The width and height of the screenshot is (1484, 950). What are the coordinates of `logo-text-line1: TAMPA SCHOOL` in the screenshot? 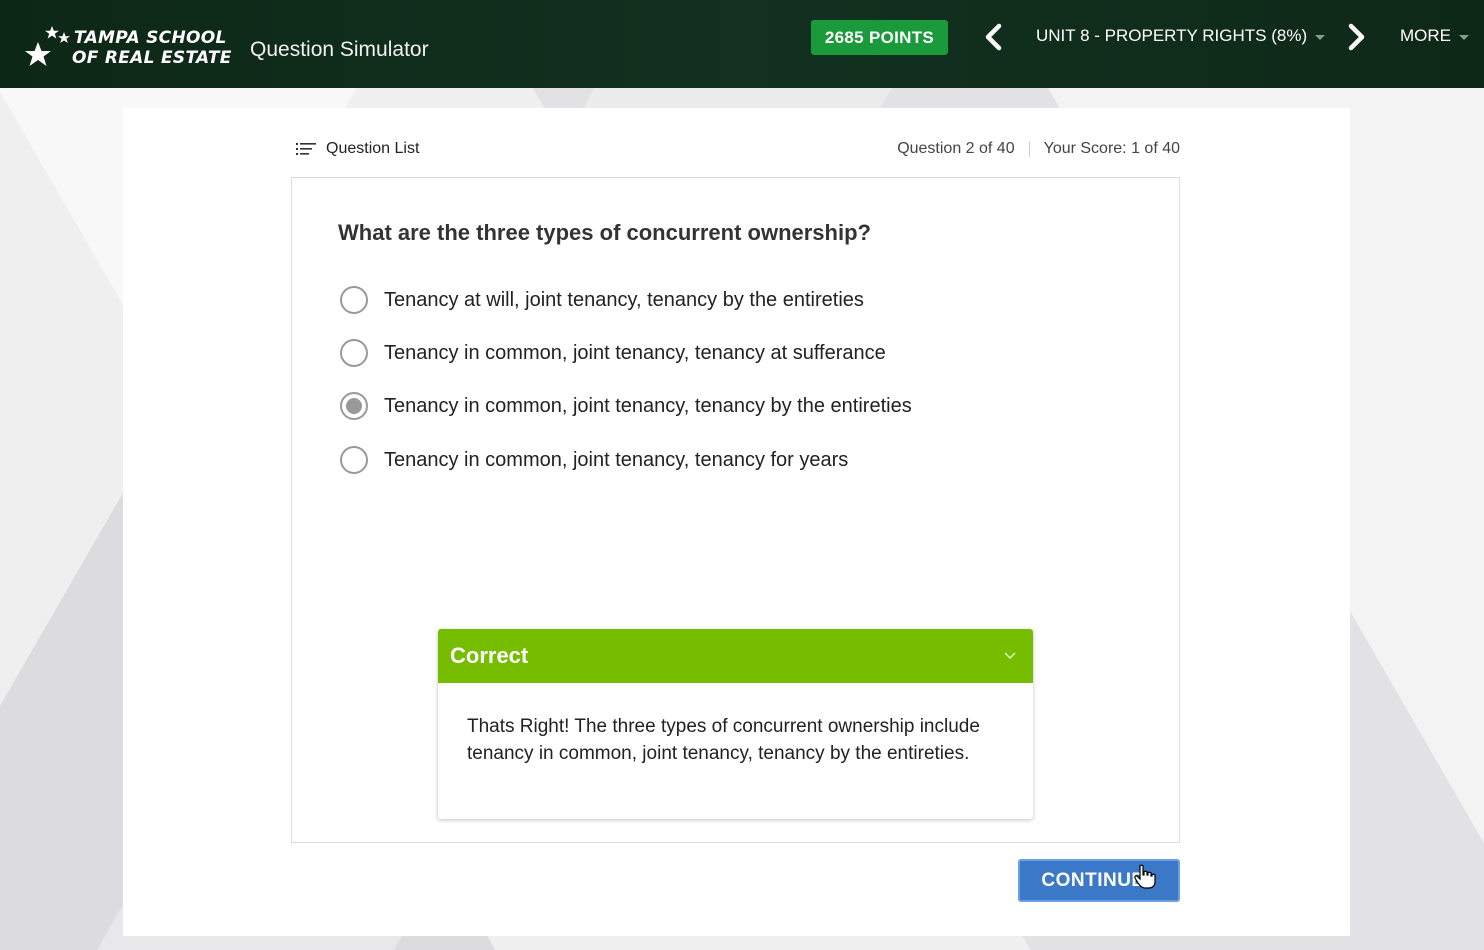 It's located at (150, 38).